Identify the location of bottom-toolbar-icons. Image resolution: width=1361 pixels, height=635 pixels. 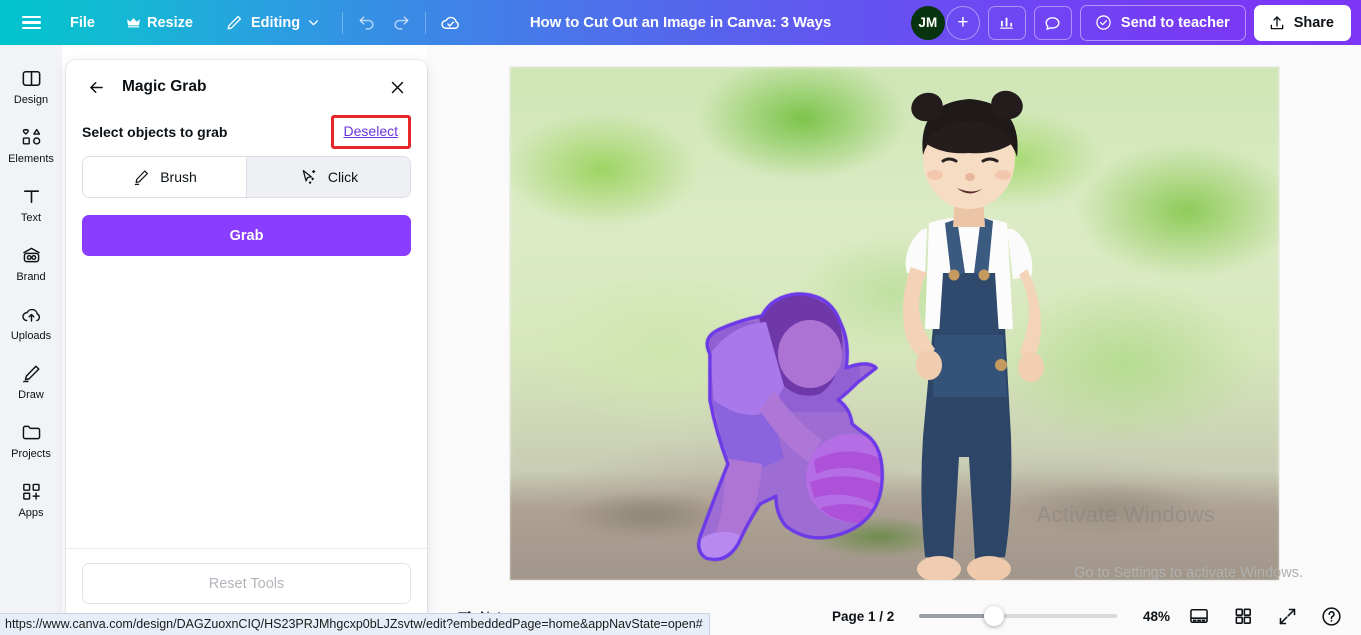
(1265, 616).